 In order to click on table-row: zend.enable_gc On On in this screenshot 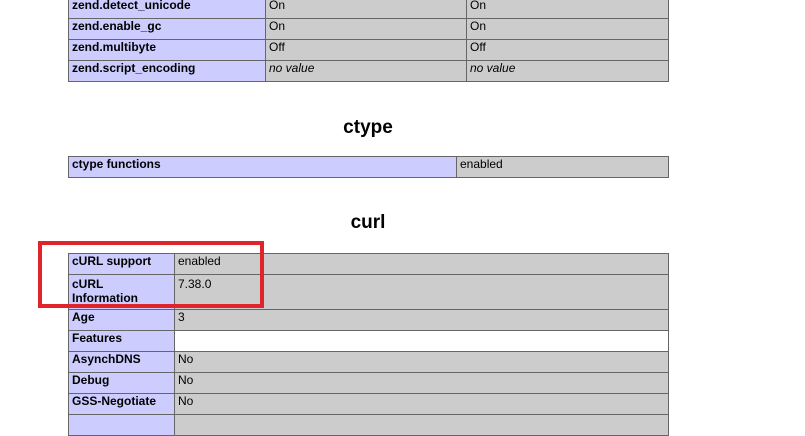, I will do `click(368, 29)`.